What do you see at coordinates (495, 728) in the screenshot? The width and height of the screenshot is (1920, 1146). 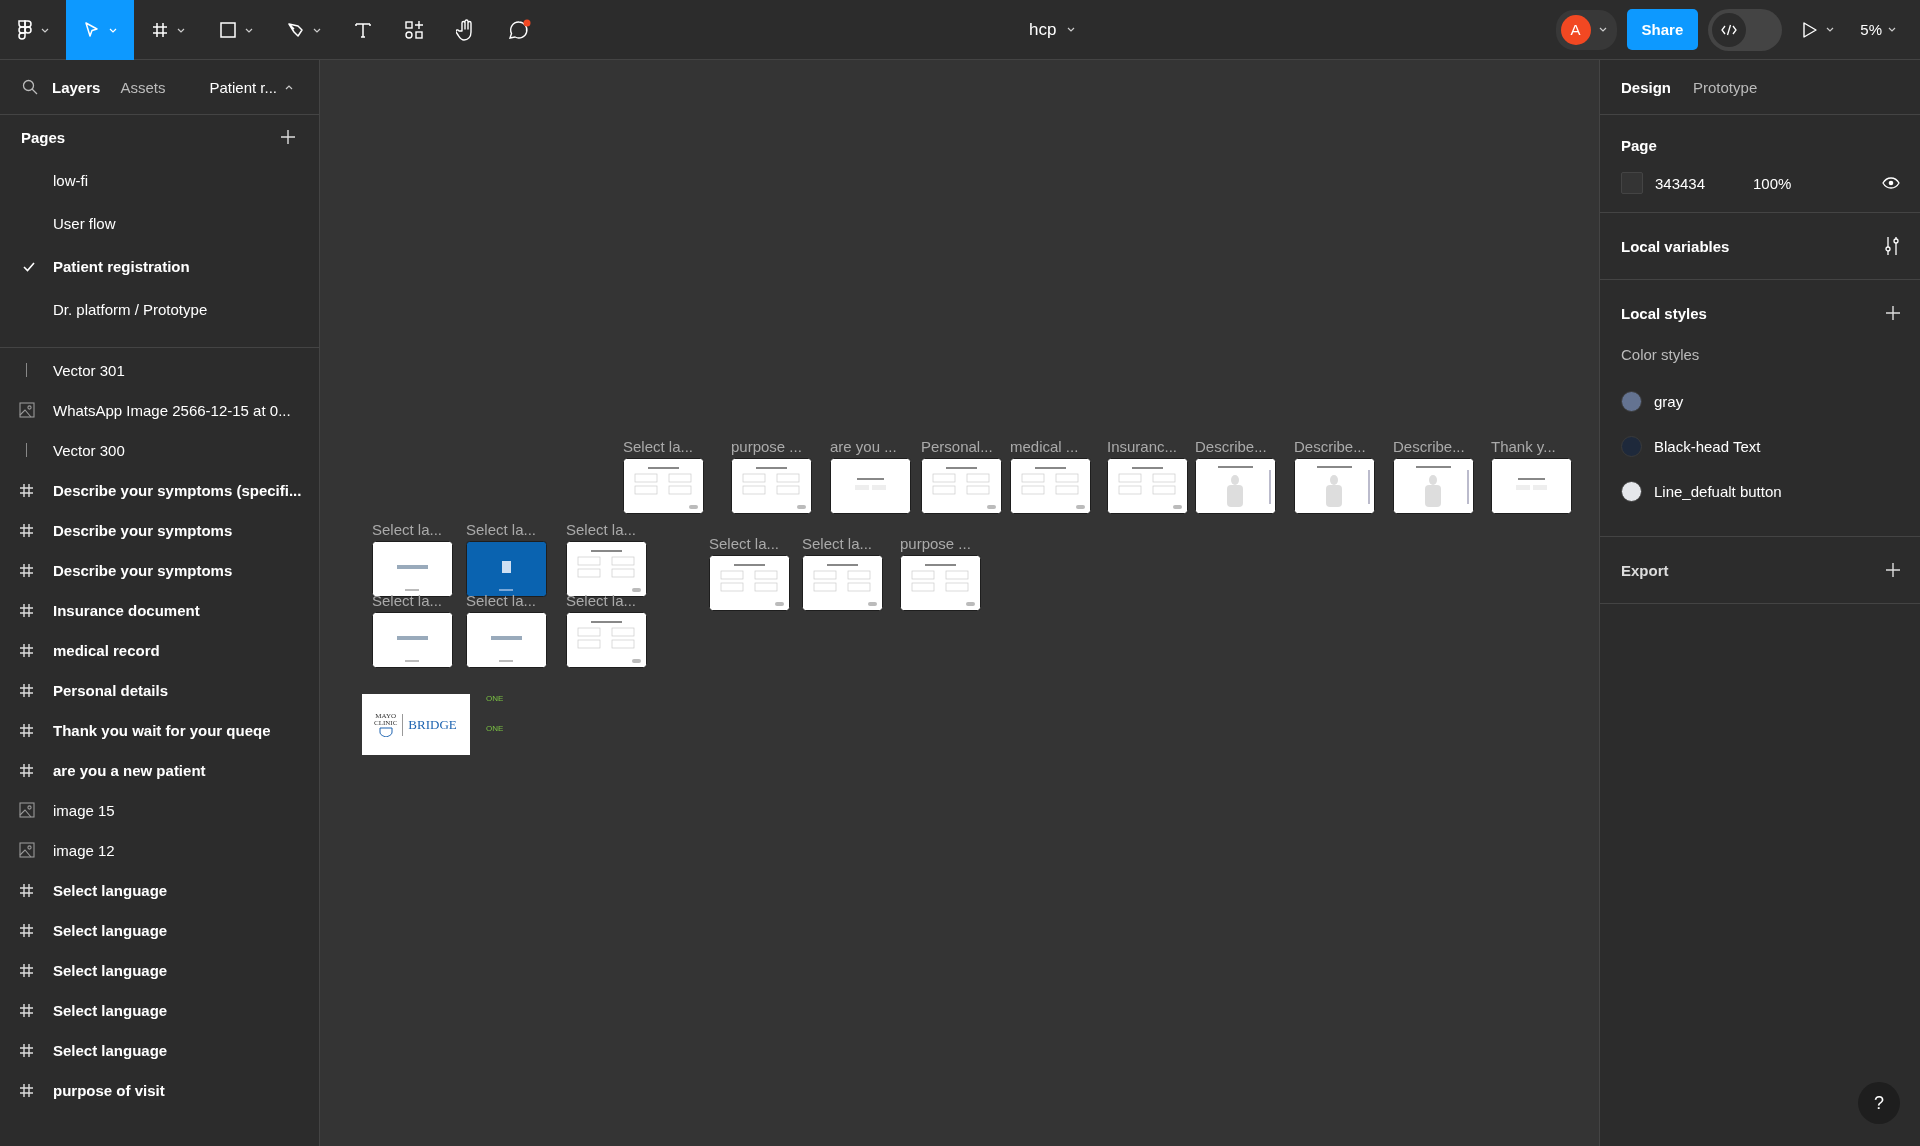 I see `logo-text: ONE` at bounding box center [495, 728].